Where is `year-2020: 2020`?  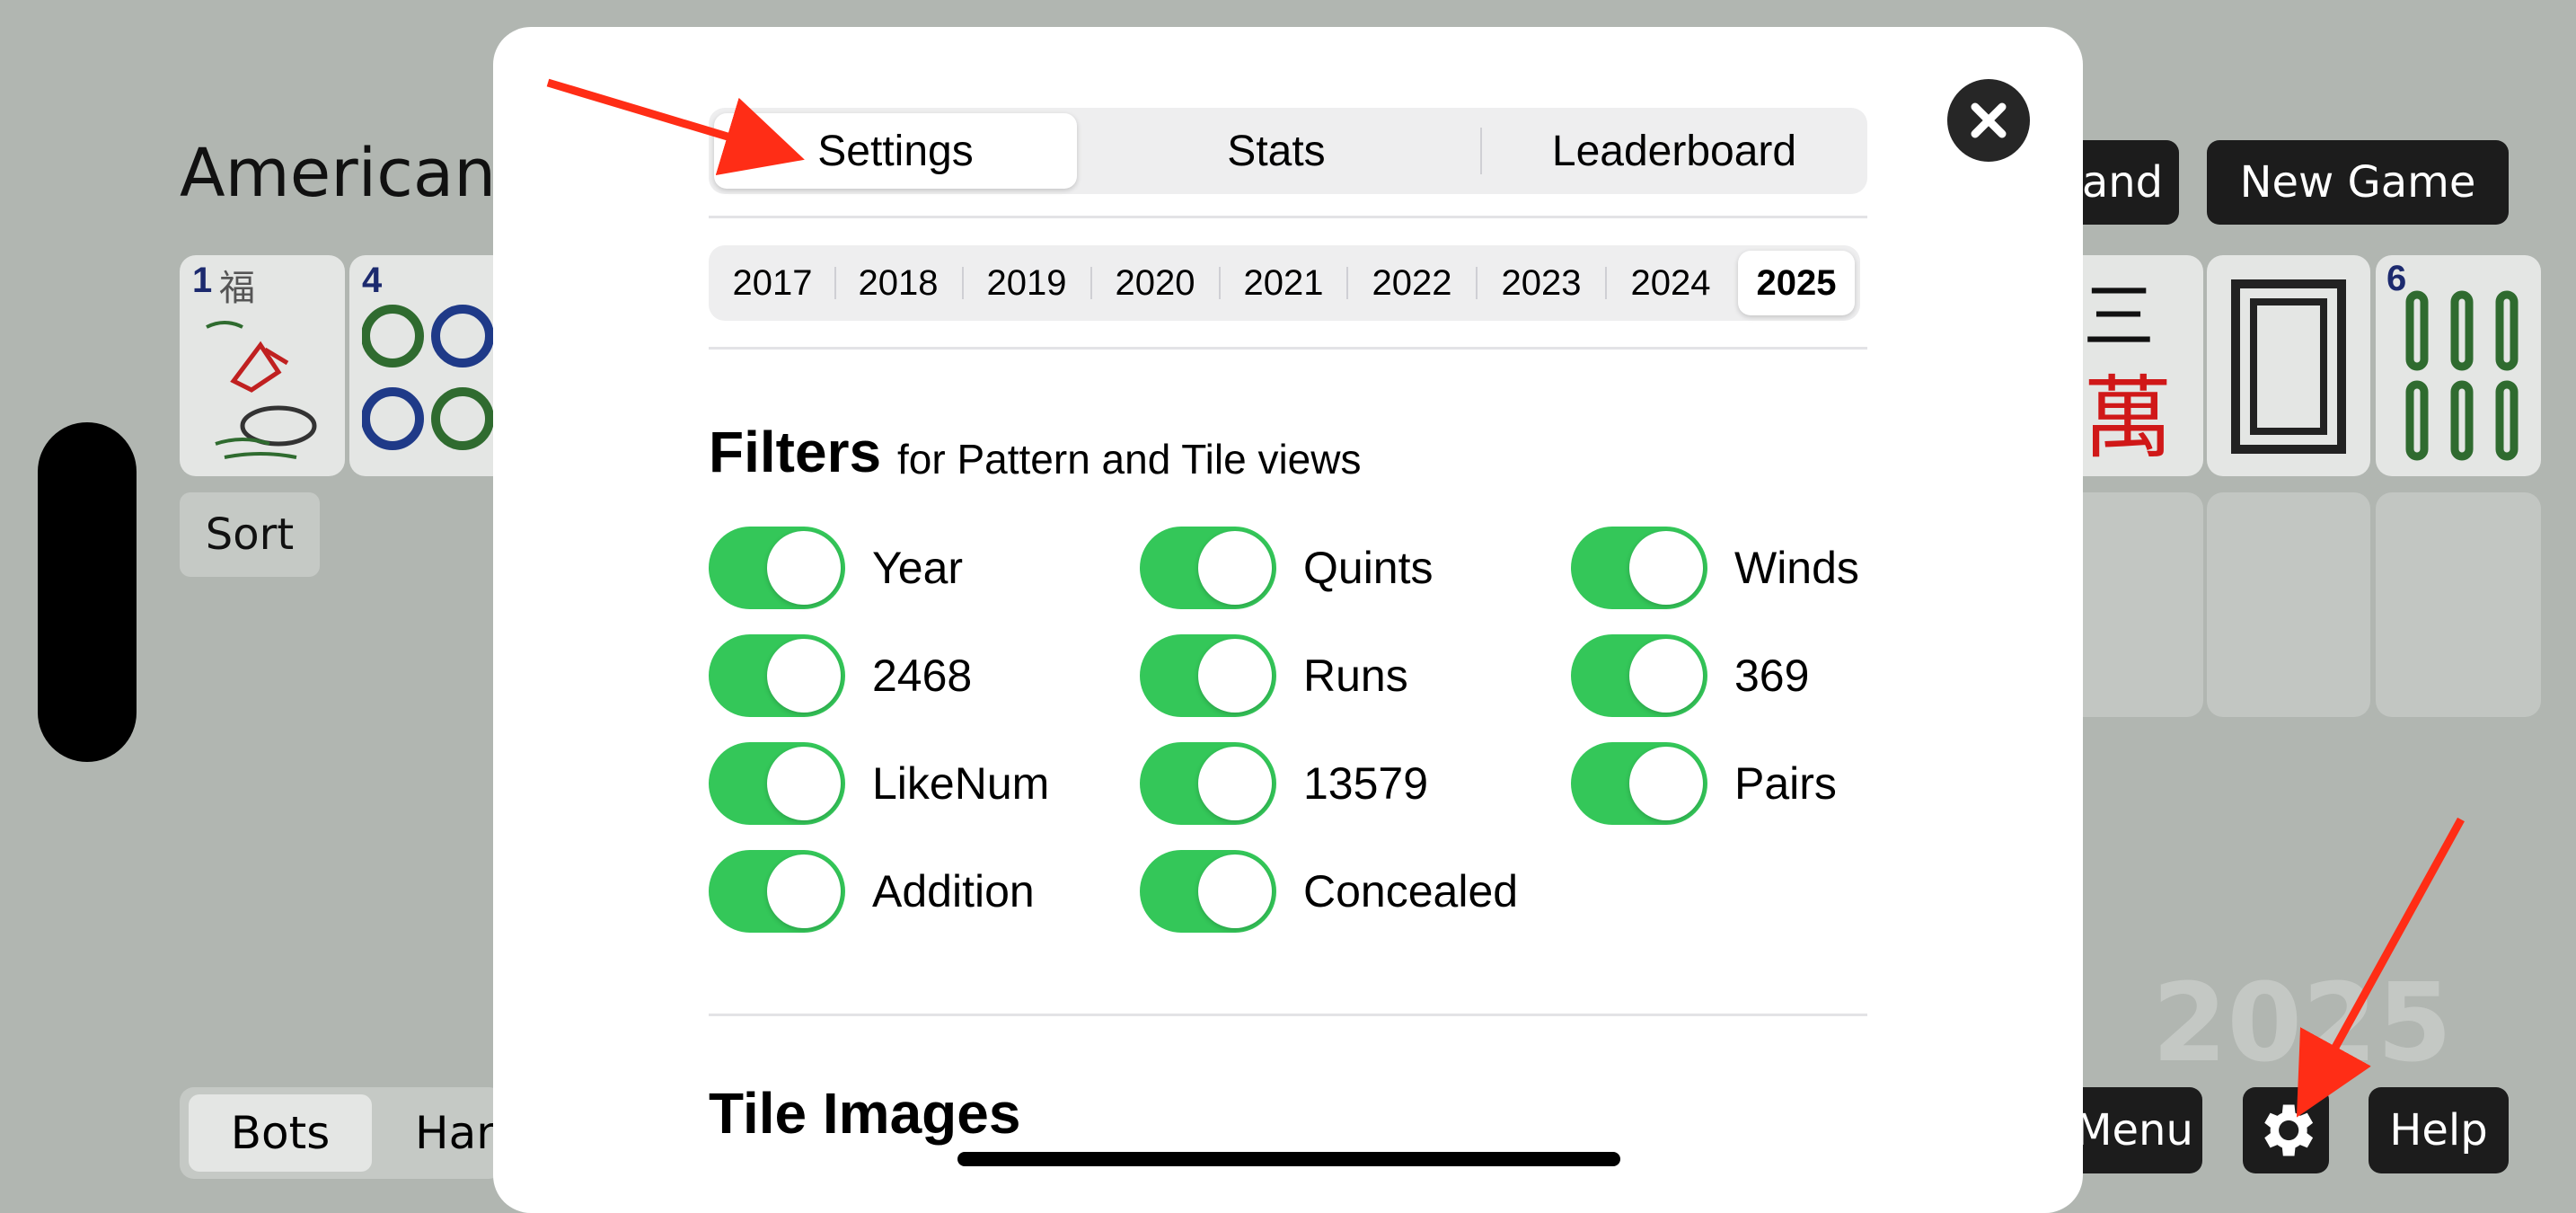
year-2020: 2020 is located at coordinates (1155, 283).